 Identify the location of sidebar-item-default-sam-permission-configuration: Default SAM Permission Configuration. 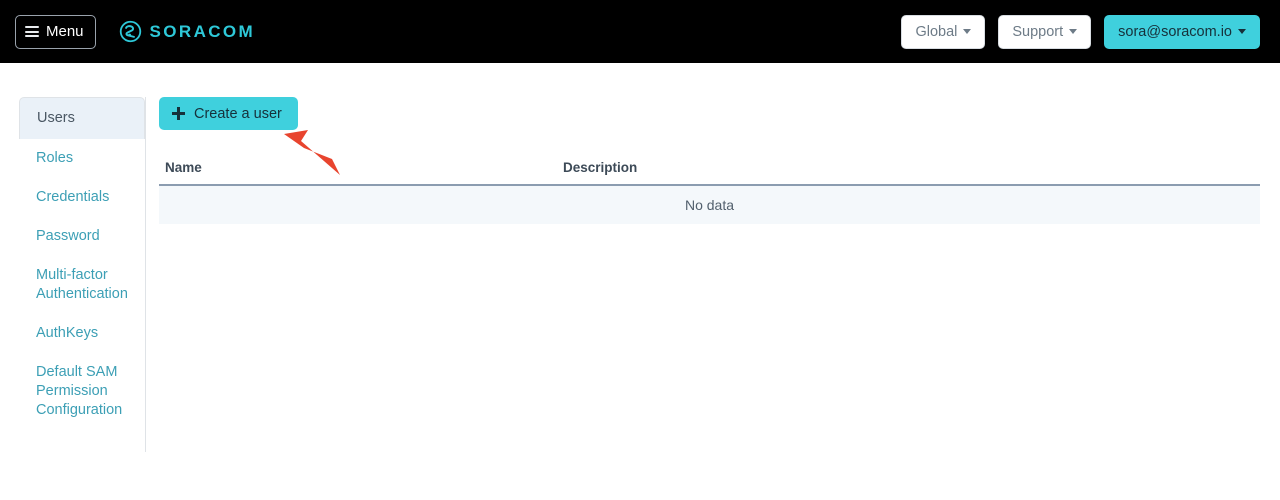
(82, 391).